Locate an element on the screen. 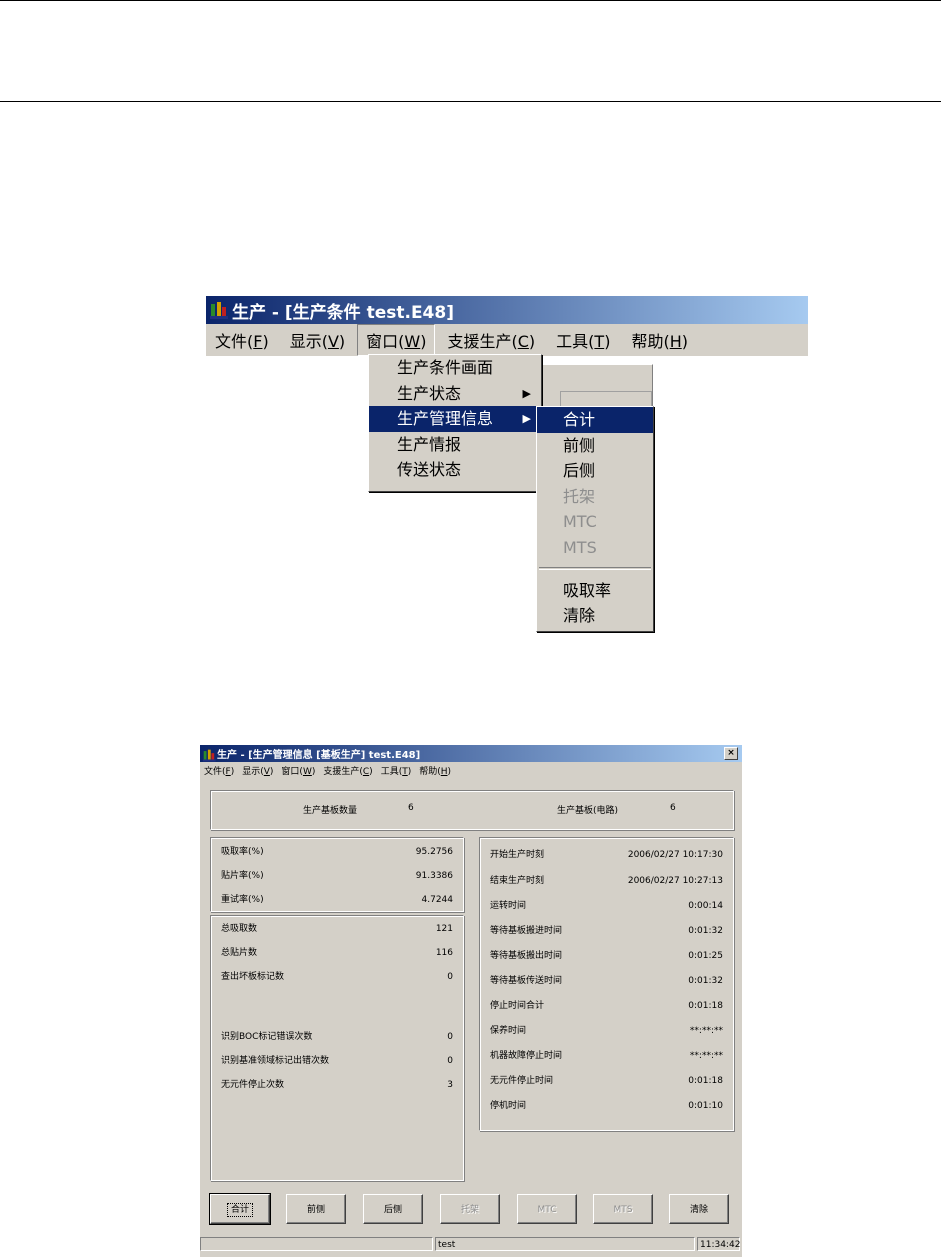 The height and width of the screenshot is (1257, 941). count-row: 总吸取数 121 is located at coordinates (337, 929).